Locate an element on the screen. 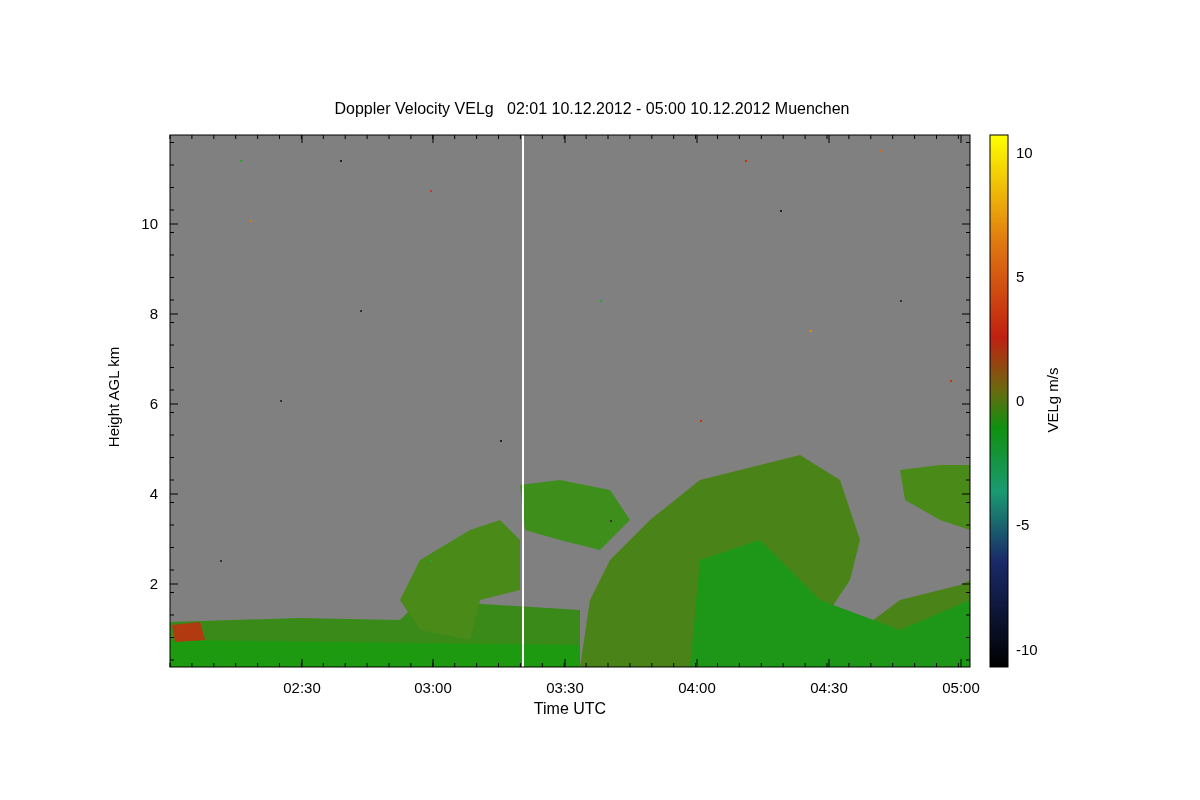 This screenshot has height=800, width=1200. tick-label: 0 is located at coordinates (1020, 400).